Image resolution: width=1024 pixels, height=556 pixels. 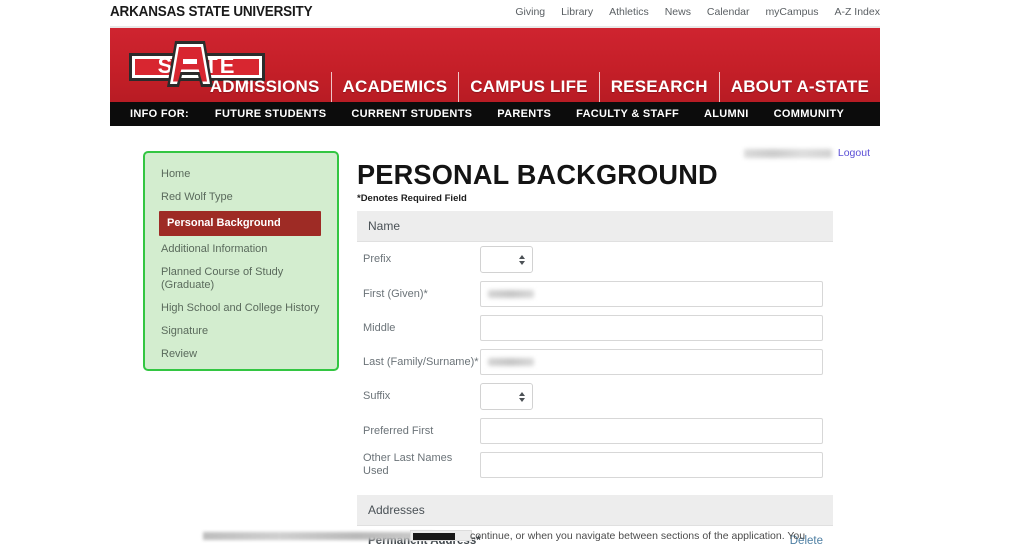 I want to click on sidebar-item-red-wolf-type: Red Wolf Type, so click(x=241, y=197).